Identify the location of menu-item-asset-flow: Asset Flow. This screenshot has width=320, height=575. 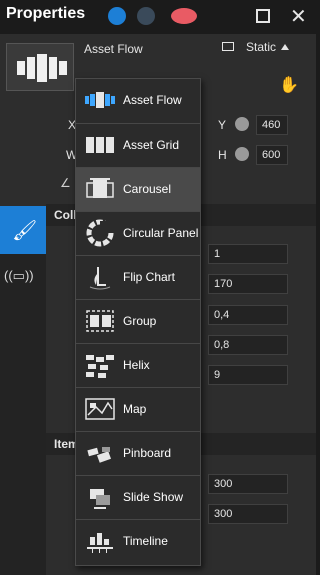
(138, 100).